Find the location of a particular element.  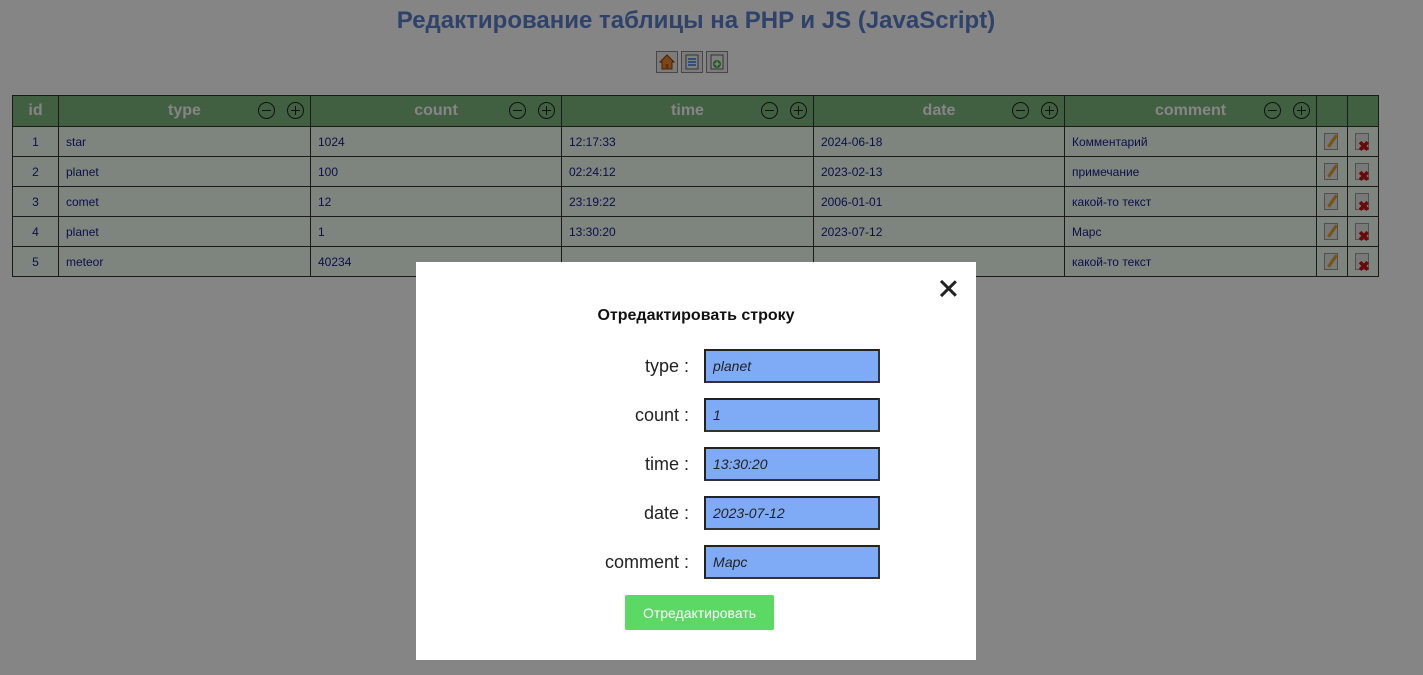

modal-title: Отредактировать строку is located at coordinates (696, 315).